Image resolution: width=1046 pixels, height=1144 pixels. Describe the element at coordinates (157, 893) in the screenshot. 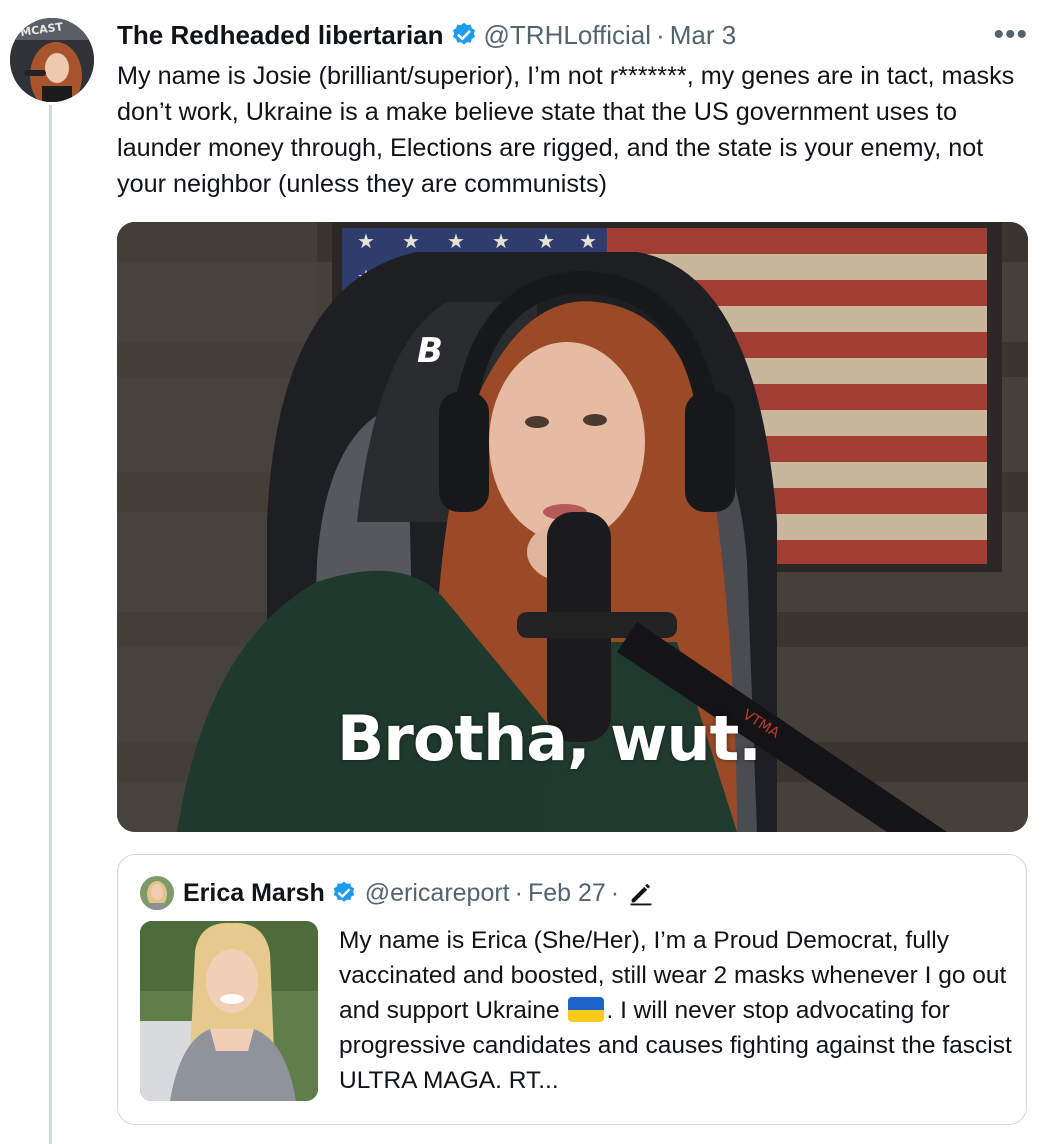

I see `quoted-author-avatar` at that location.